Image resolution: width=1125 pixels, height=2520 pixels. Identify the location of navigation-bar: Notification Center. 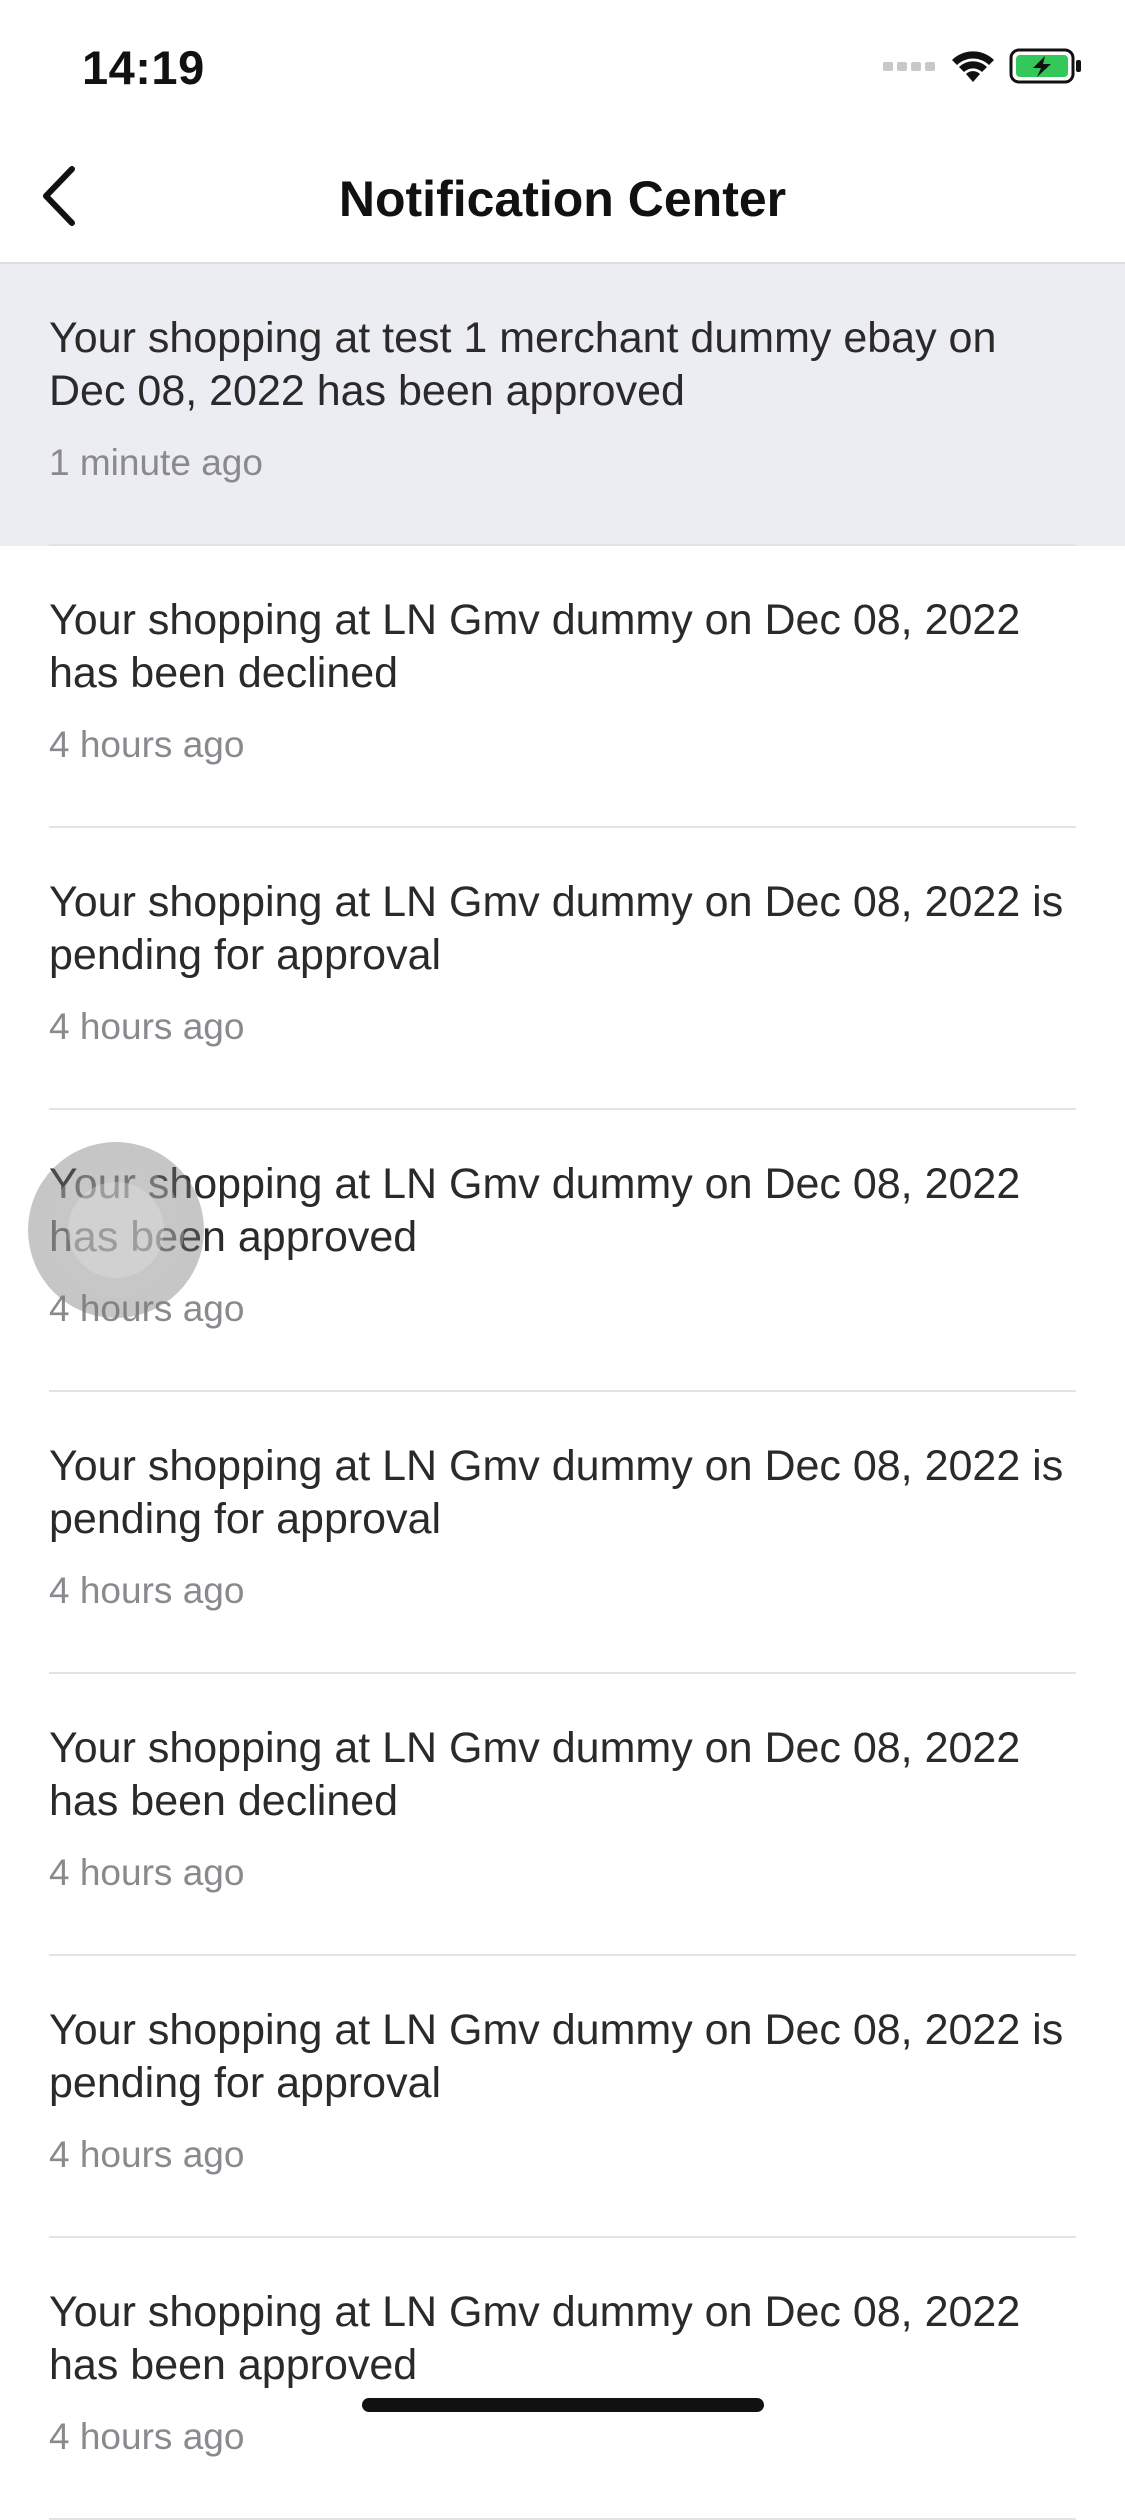
(562, 198).